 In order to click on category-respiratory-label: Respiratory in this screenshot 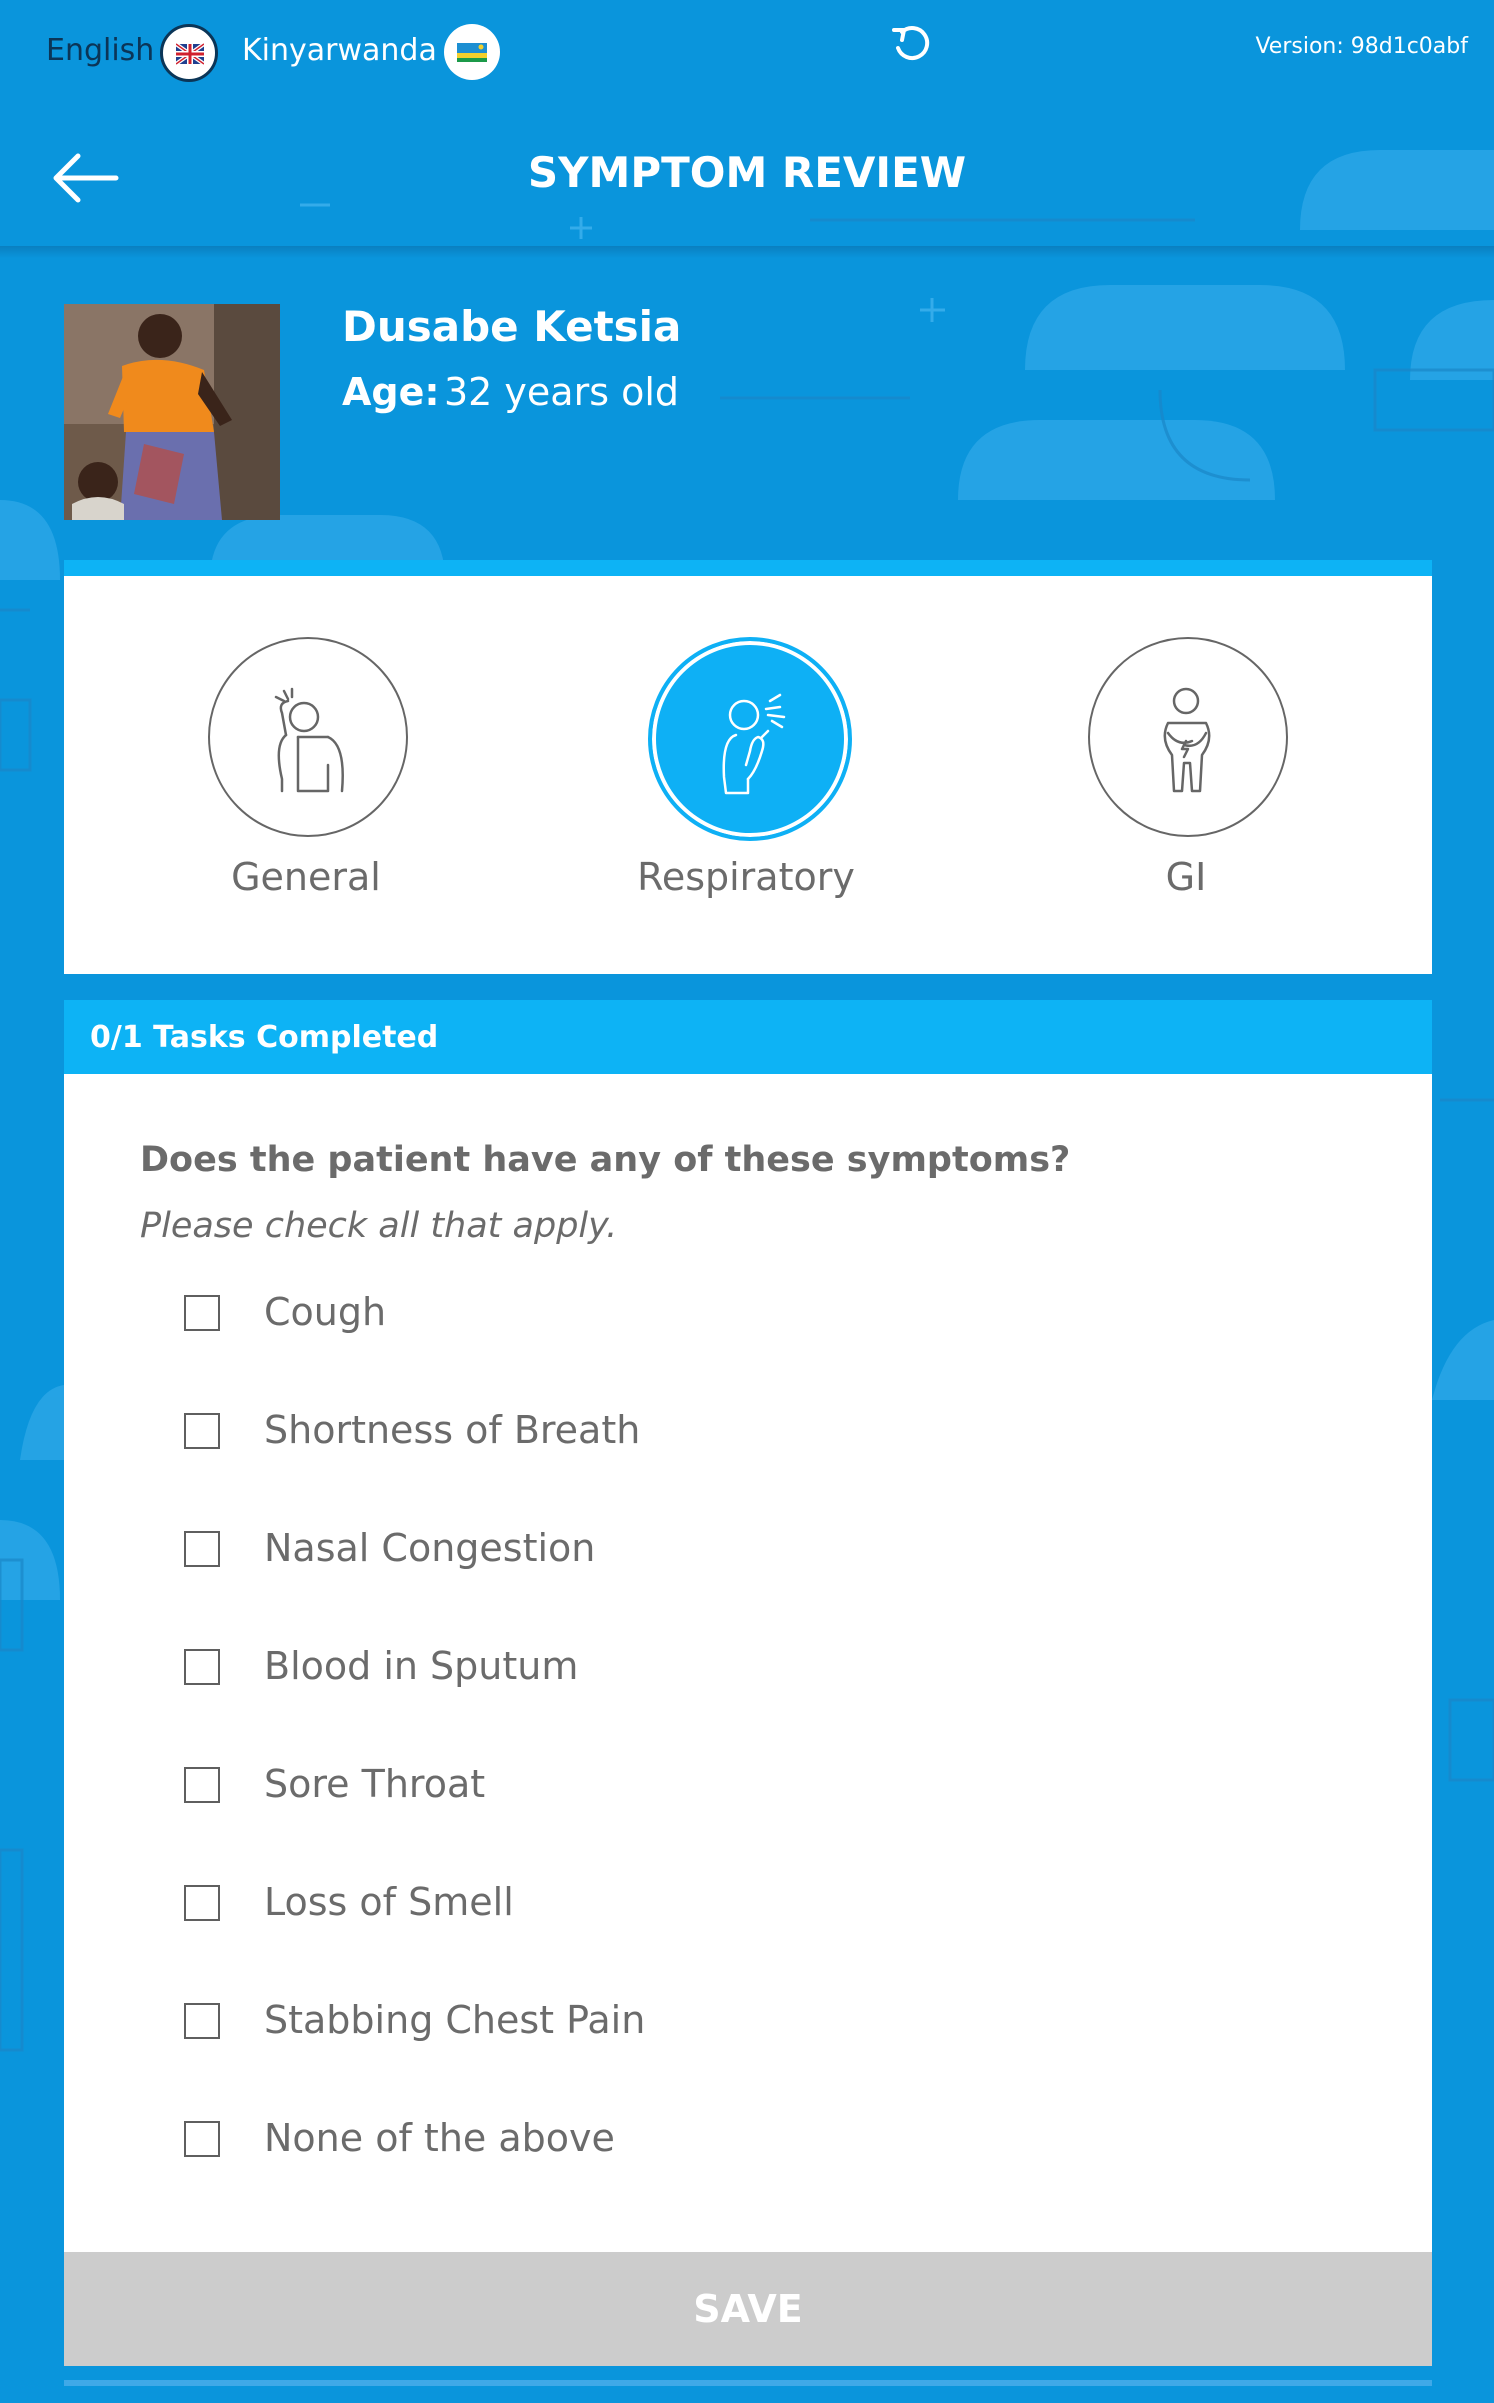, I will do `click(746, 877)`.